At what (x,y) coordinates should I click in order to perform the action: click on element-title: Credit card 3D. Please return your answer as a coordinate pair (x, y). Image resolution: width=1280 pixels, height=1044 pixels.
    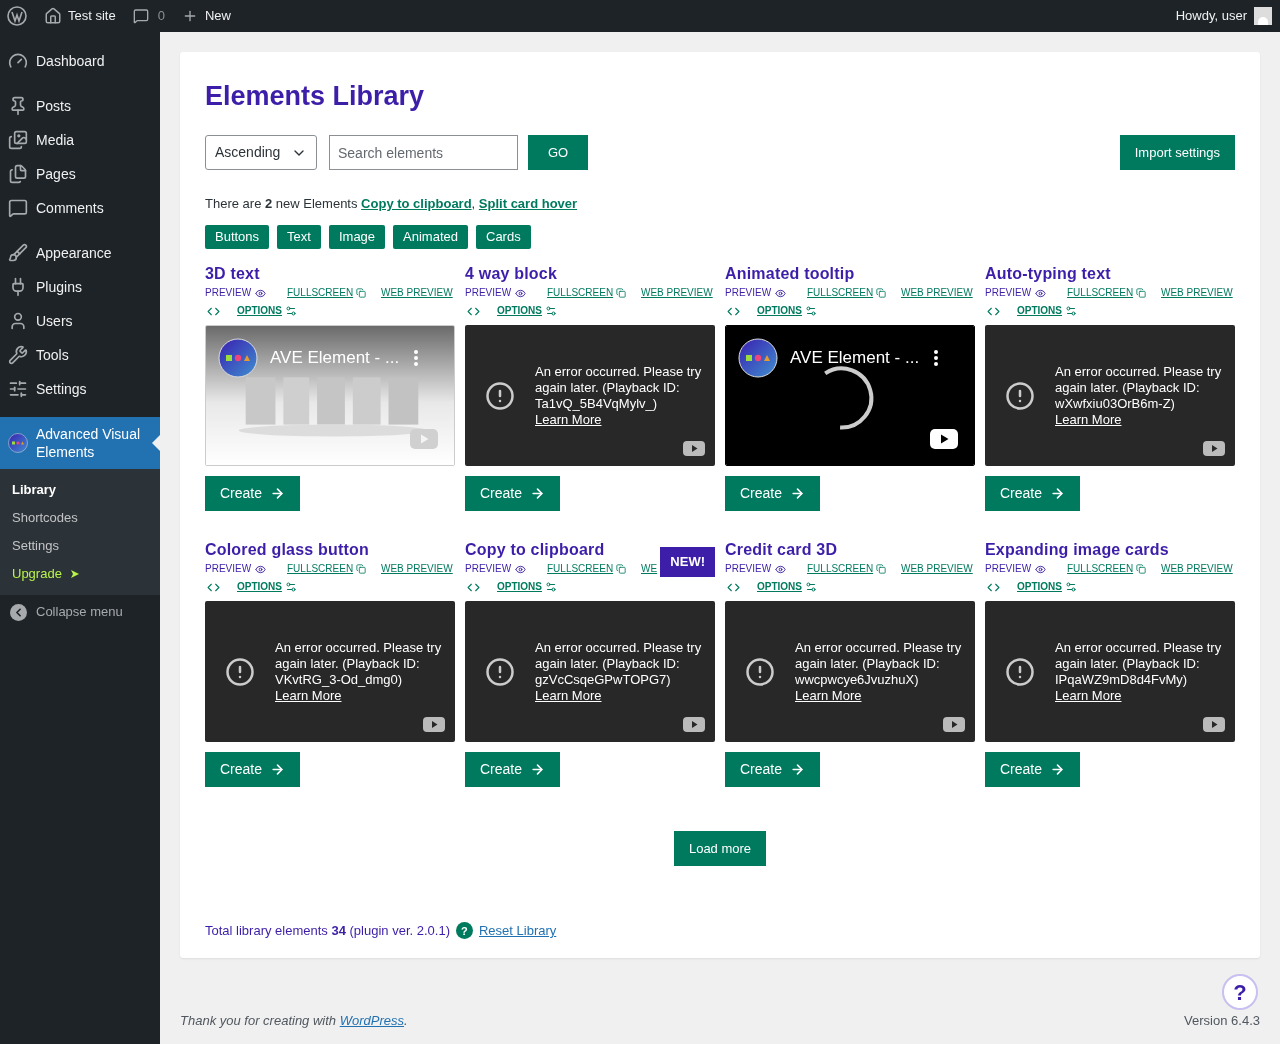
    Looking at the image, I should click on (782, 550).